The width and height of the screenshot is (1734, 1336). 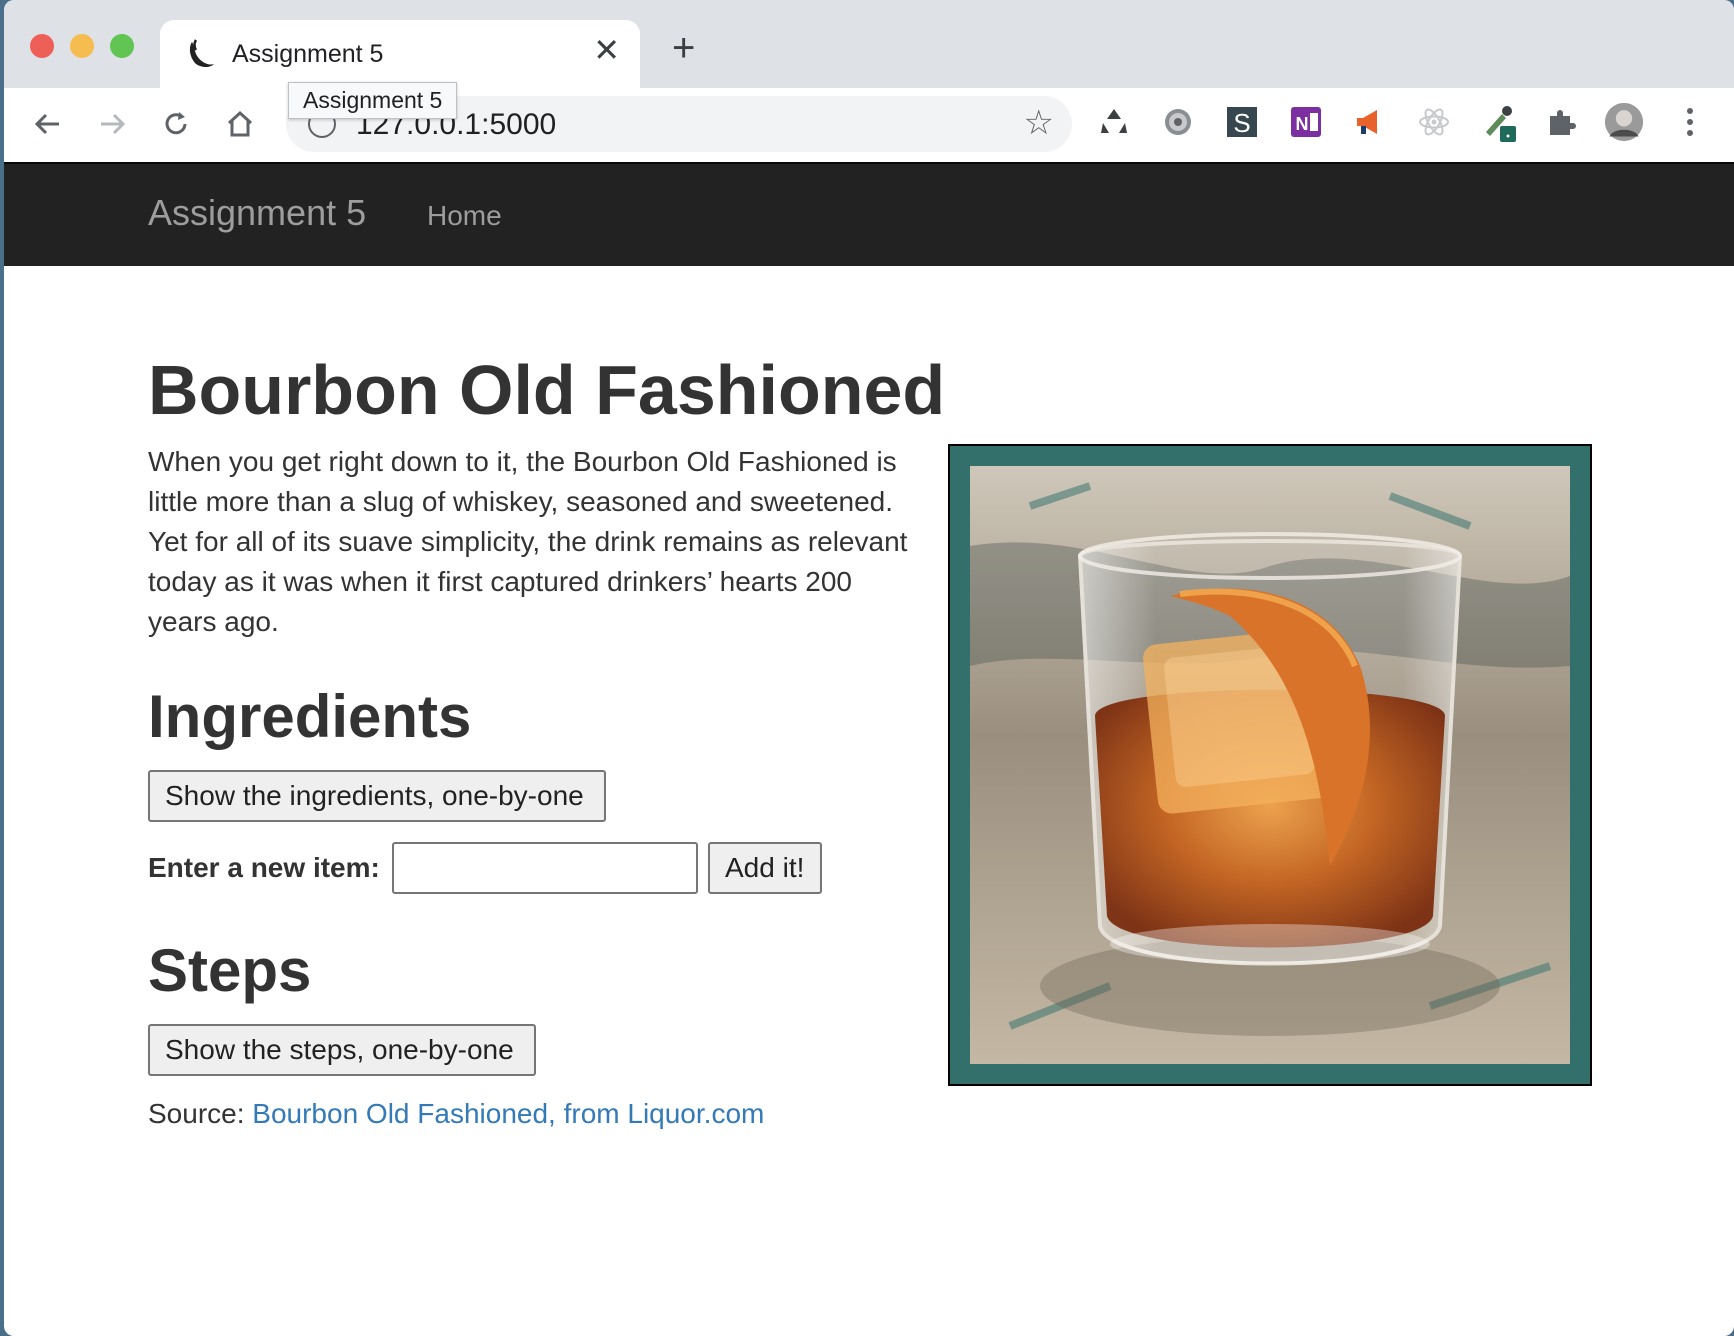 What do you see at coordinates (1624, 122) in the screenshot?
I see `profile-avatar-icon` at bounding box center [1624, 122].